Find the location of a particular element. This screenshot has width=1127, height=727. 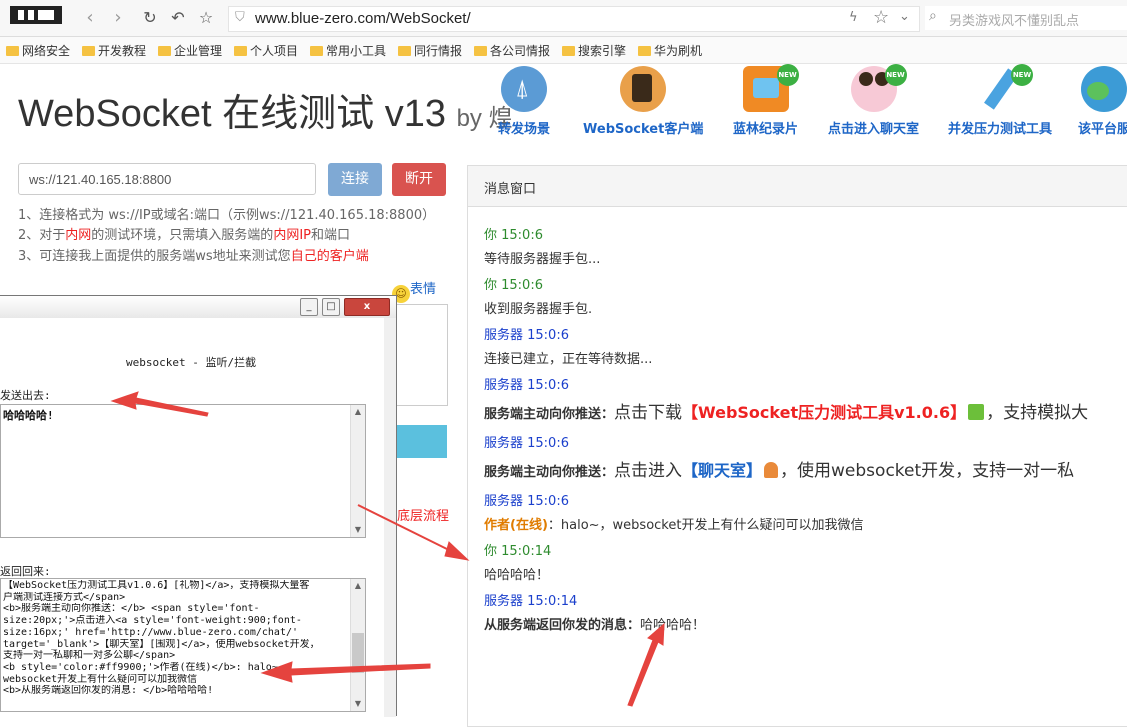

recv-line: 【WebSocket压力测试工具v1.0.6】[礼物]</a>，支持模拟大量客 is located at coordinates (156, 585).